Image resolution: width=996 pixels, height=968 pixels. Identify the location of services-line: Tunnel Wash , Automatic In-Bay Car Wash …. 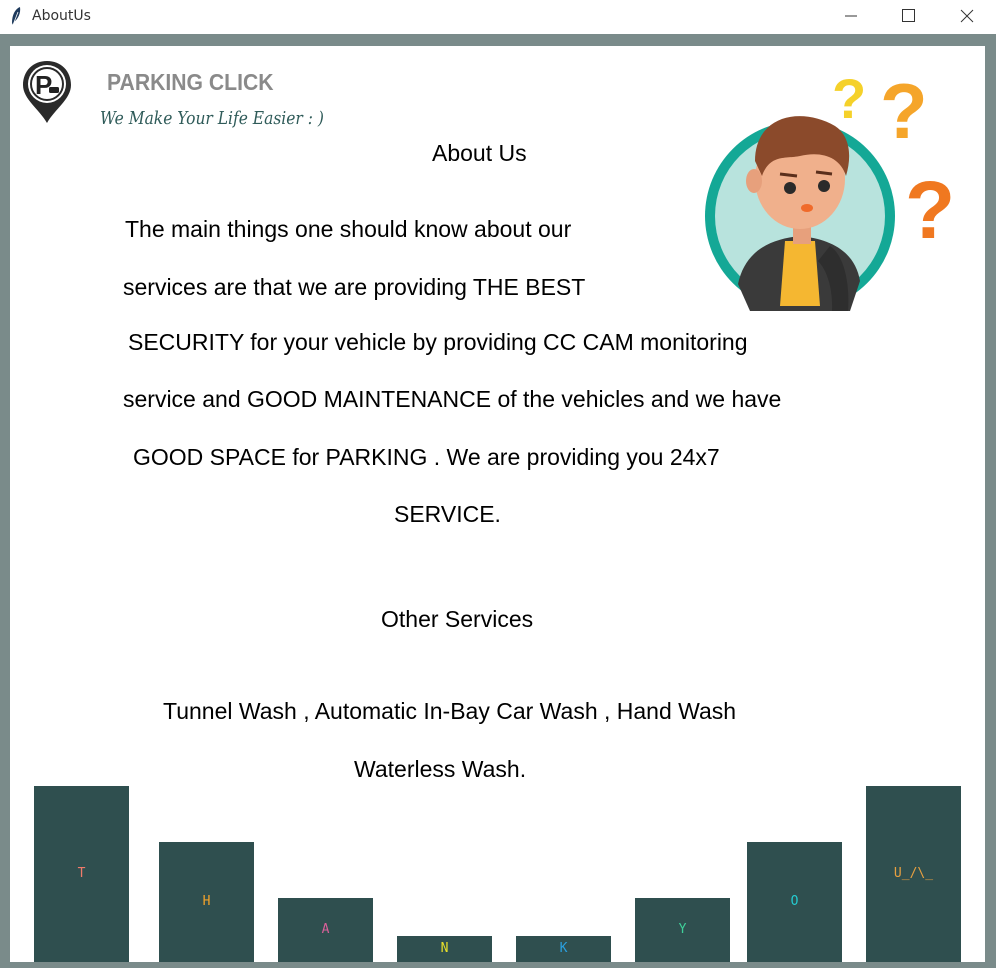
(450, 711).